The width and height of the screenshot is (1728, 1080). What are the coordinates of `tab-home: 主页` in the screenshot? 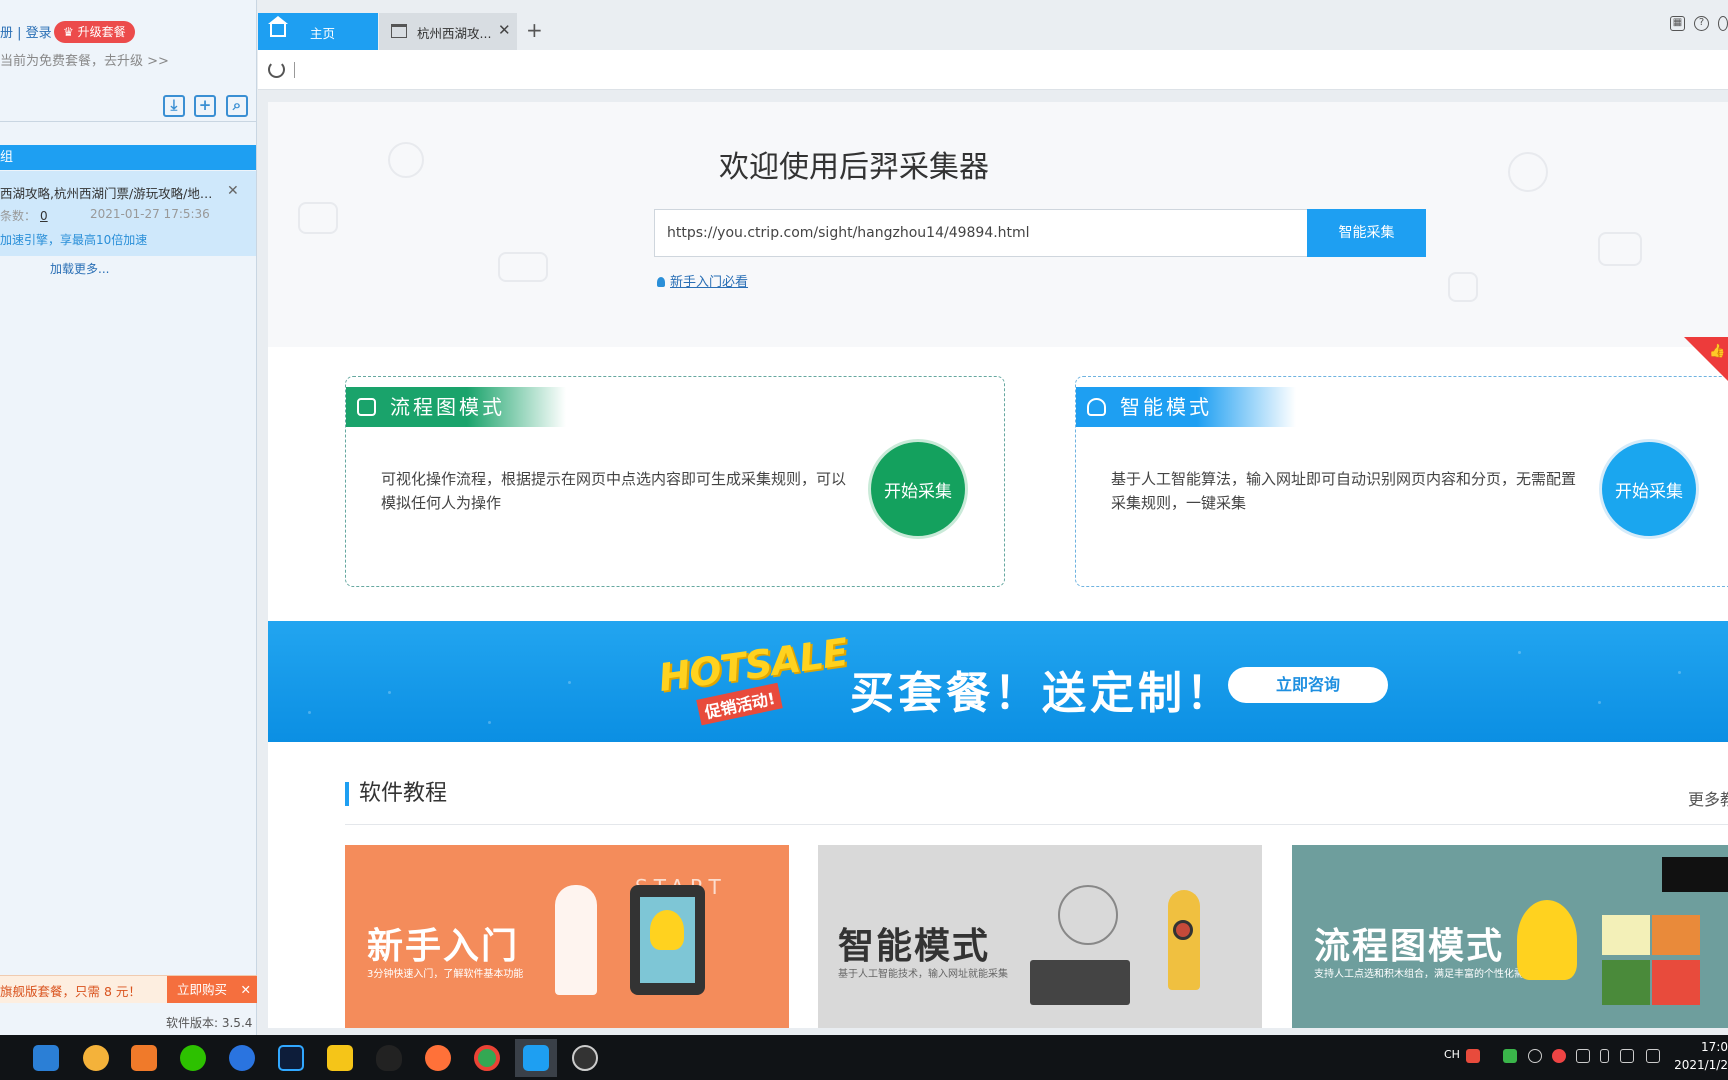 It's located at (318, 31).